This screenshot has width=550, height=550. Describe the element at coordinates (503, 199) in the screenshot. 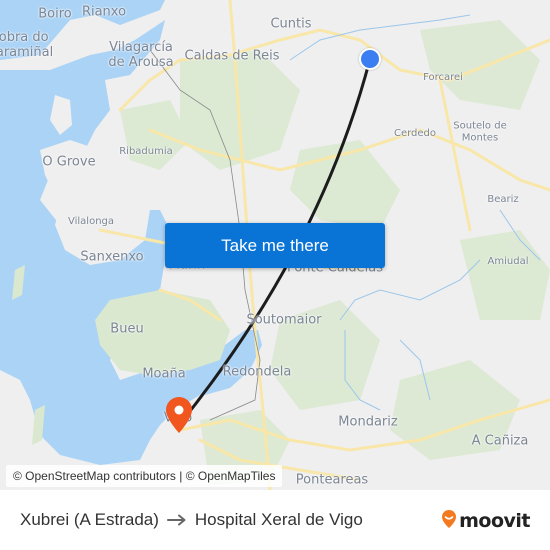

I see `place-label-bearia: Beariz` at that location.